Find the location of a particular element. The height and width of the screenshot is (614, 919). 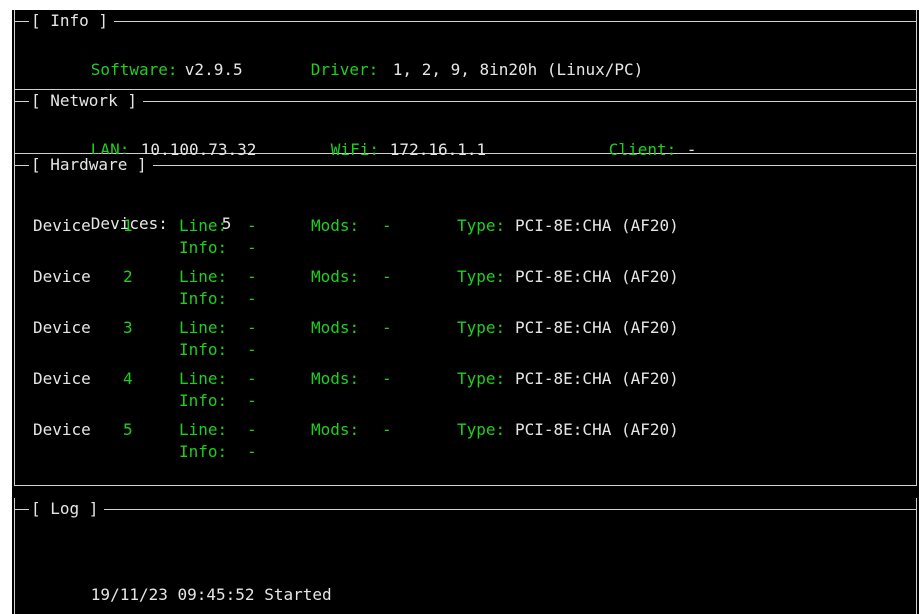

network-panel-border is located at coordinates (465, 100).